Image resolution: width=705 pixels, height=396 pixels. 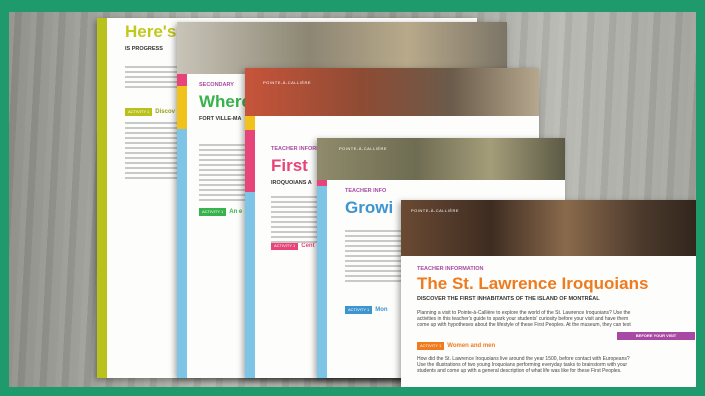 I want to click on activity-title: Women and men, so click(x=471, y=346).